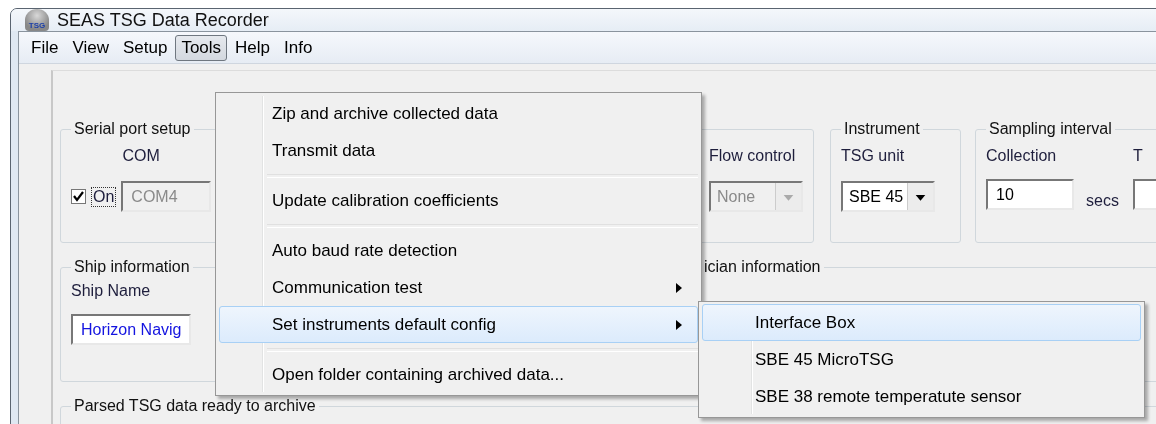  What do you see at coordinates (141, 156) in the screenshot?
I see `field-label: COM` at bounding box center [141, 156].